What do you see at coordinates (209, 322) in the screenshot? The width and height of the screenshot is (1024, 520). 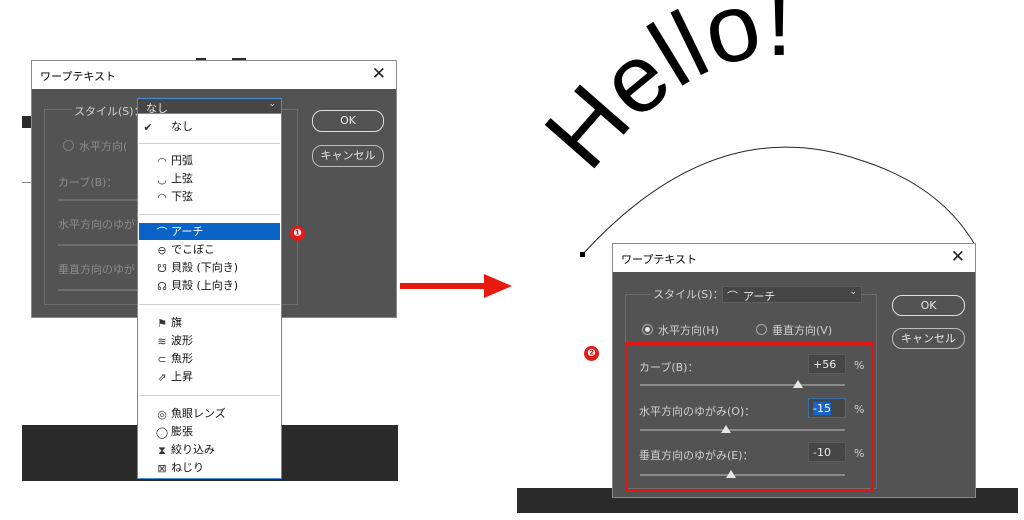 I see `dropdown-item-flag: ⚑ 旗` at bounding box center [209, 322].